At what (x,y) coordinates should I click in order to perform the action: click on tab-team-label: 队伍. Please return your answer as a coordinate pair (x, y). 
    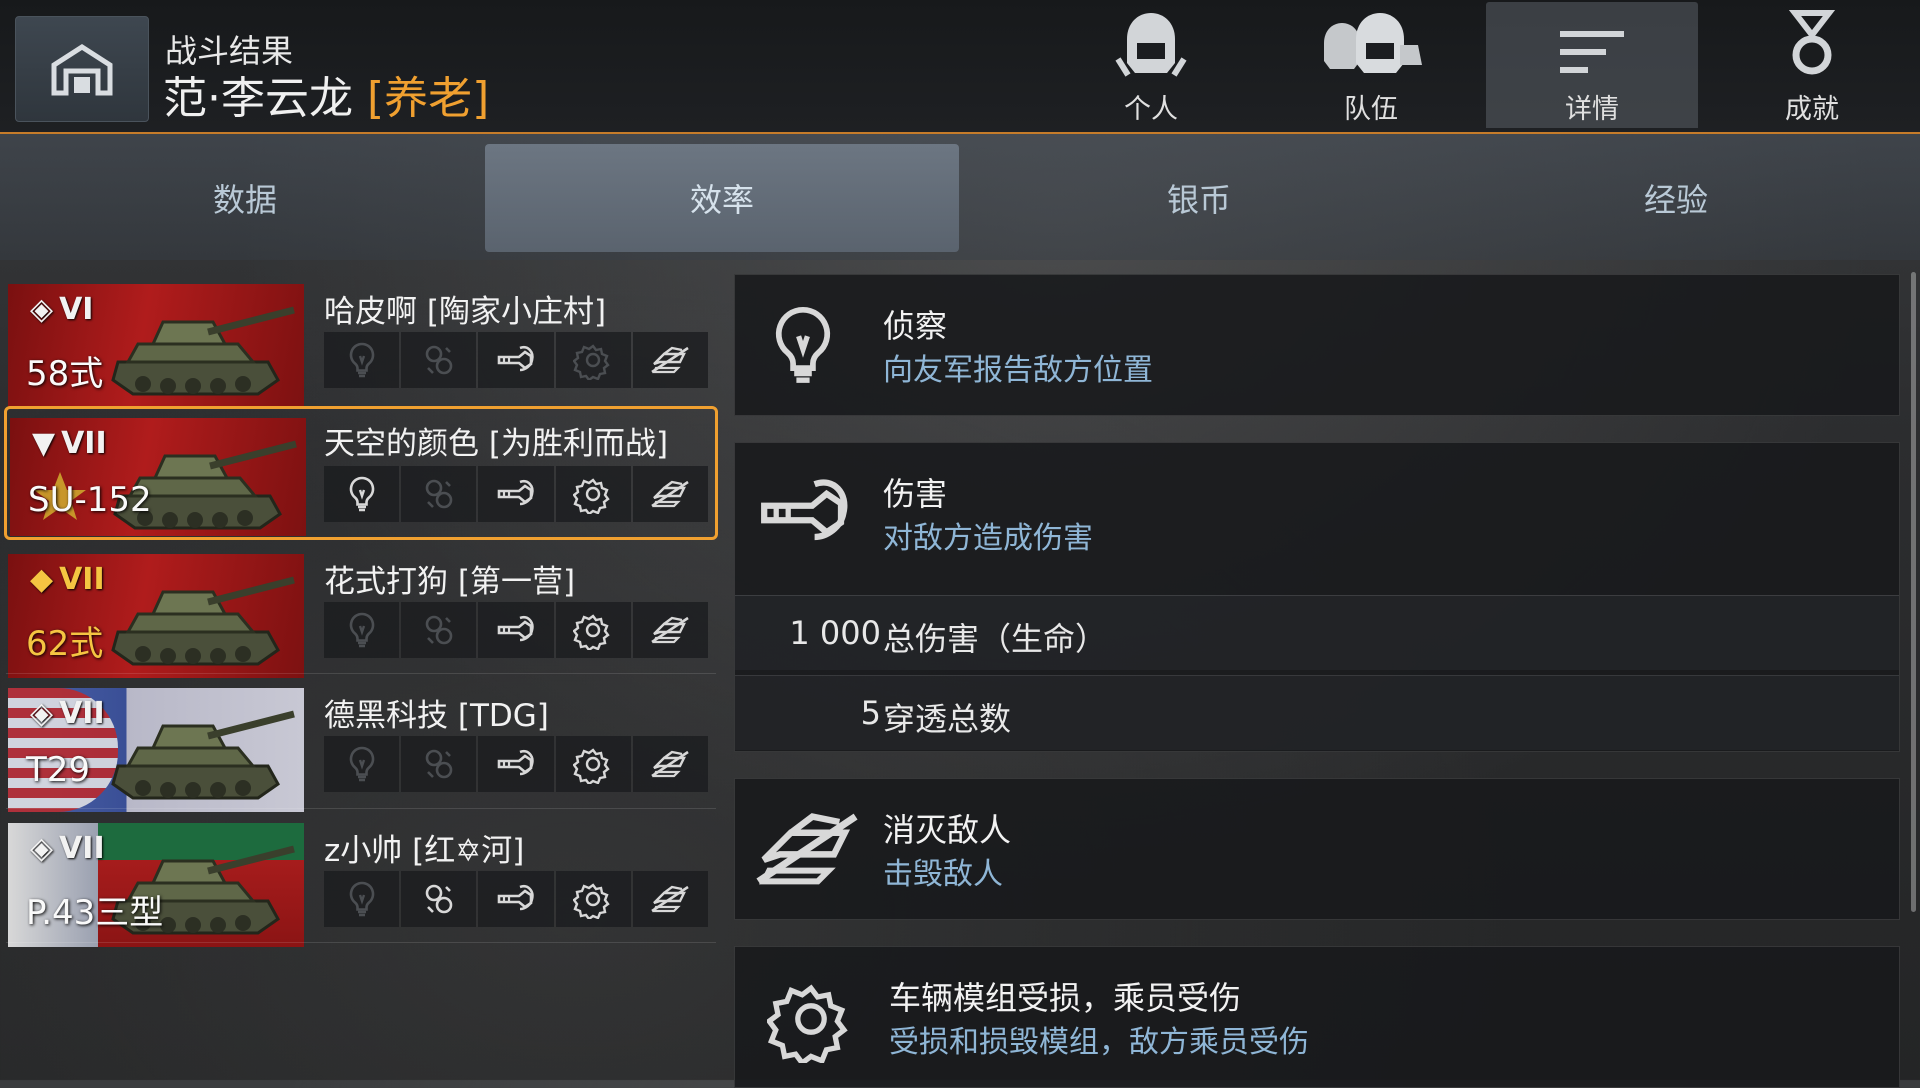
    Looking at the image, I should click on (1371, 109).